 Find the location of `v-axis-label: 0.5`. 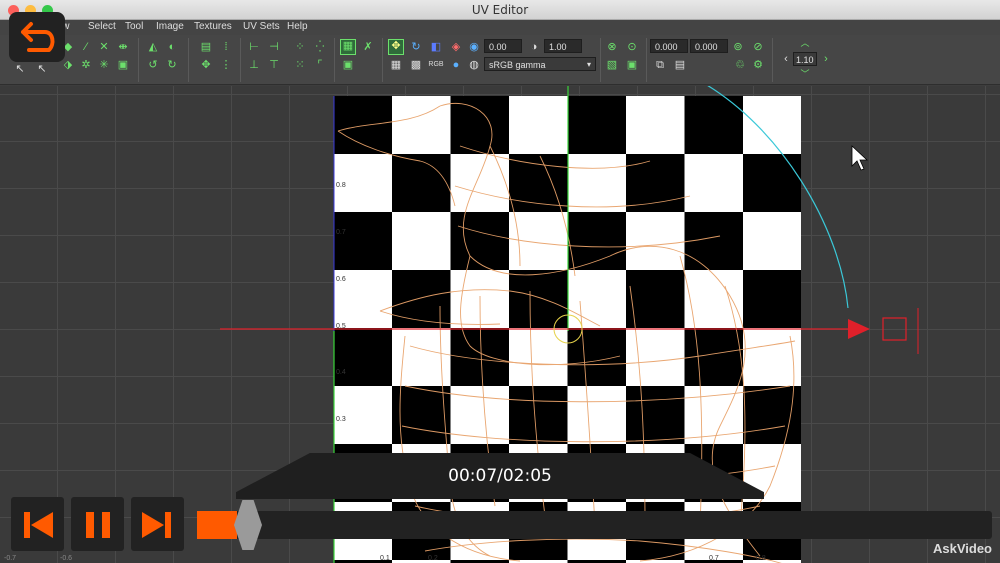

v-axis-label: 0.5 is located at coordinates (341, 326).